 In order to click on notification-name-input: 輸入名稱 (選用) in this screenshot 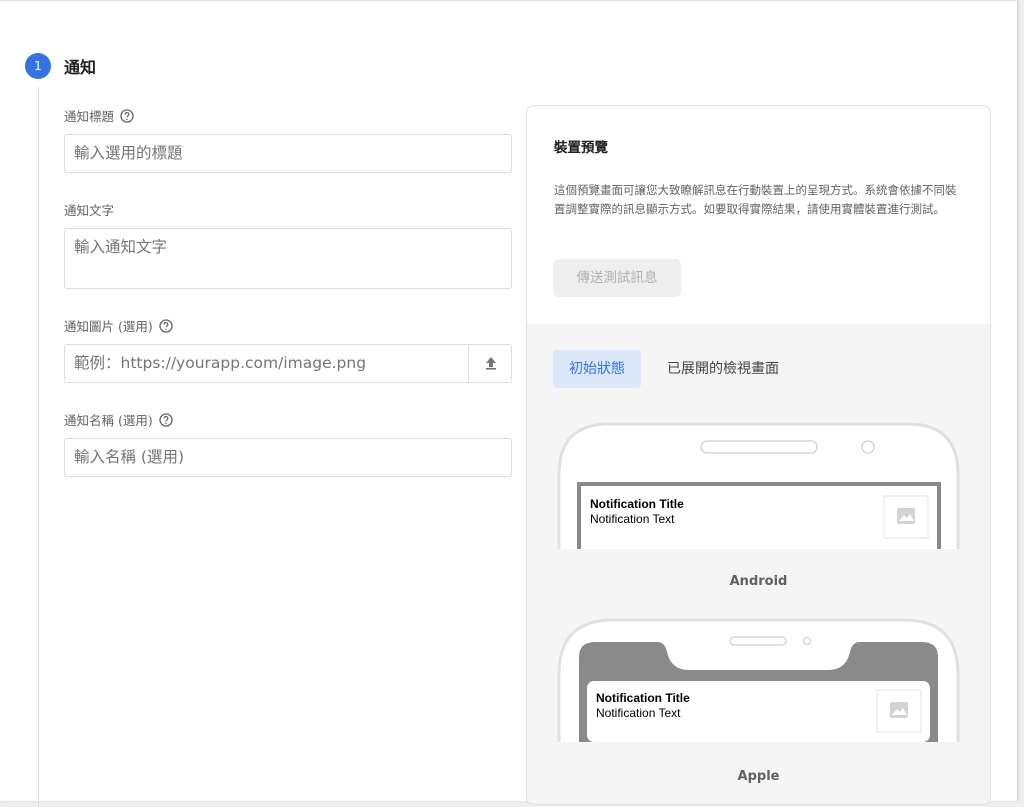, I will do `click(288, 457)`.